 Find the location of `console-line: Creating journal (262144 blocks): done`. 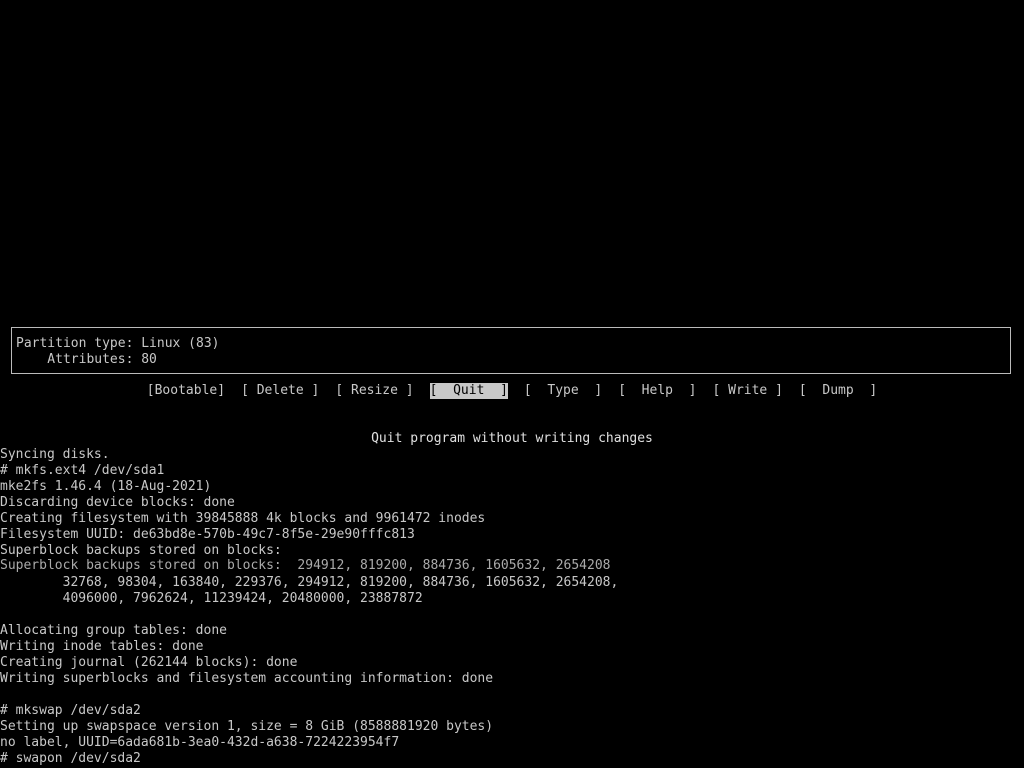

console-line: Creating journal (262144 blocks): done is located at coordinates (149, 662).